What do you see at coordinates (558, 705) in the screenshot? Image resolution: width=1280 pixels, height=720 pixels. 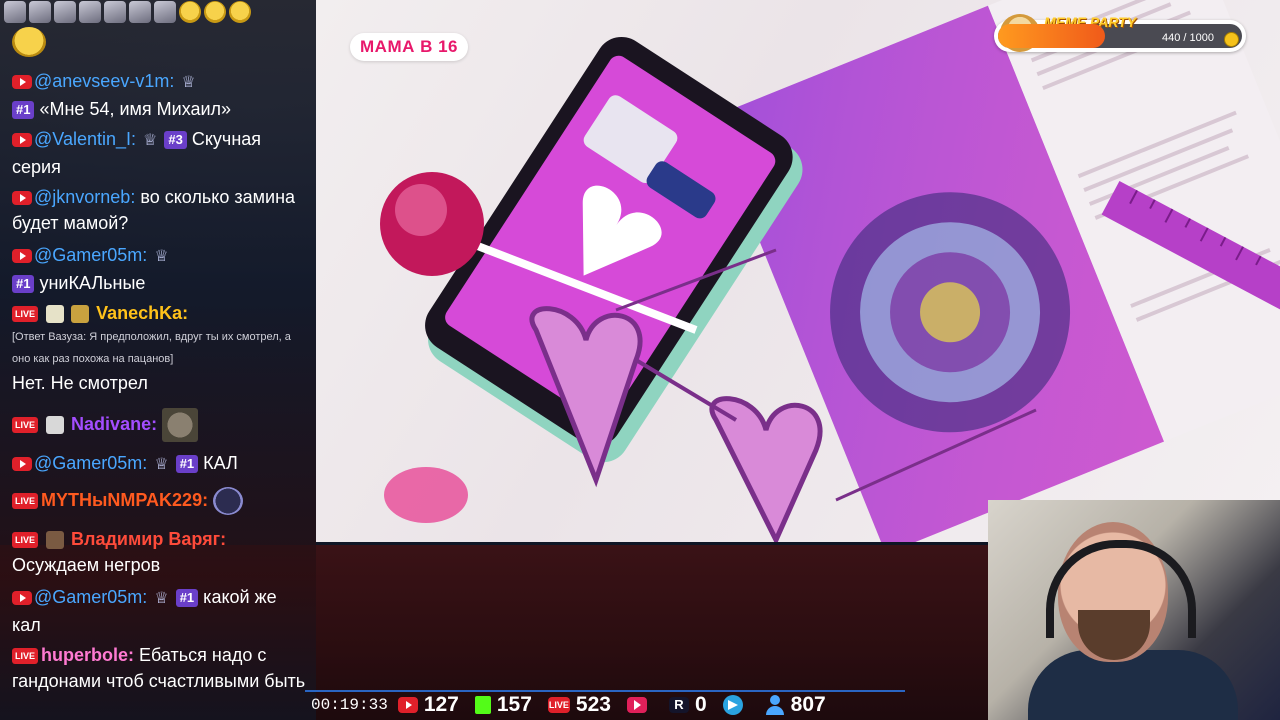 I see `live-icon: LIVE` at bounding box center [558, 705].